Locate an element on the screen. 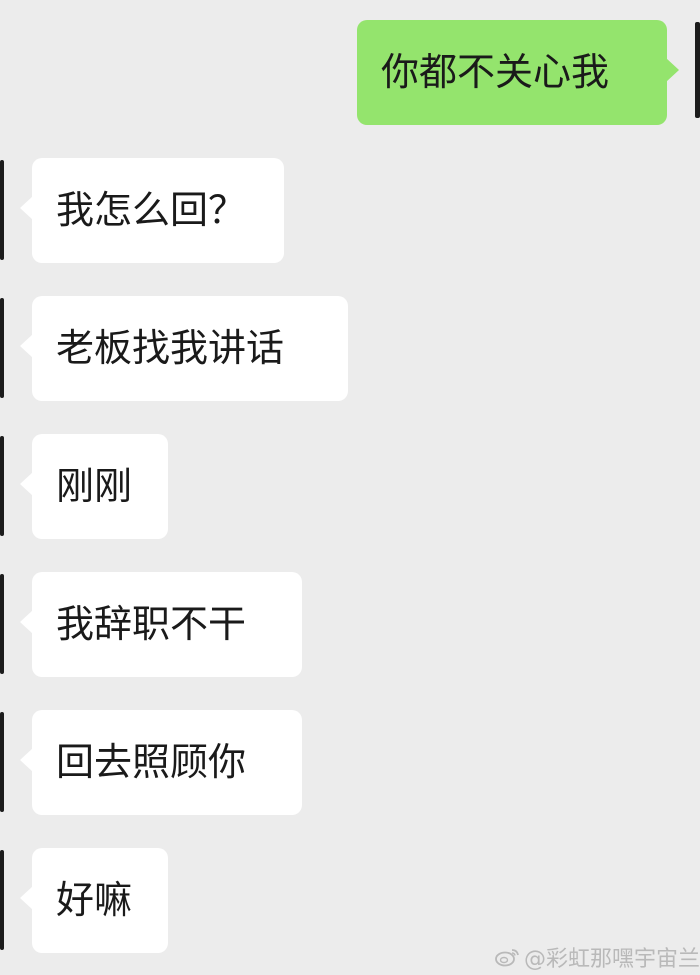  received-message: 好嘛 is located at coordinates (94, 900).